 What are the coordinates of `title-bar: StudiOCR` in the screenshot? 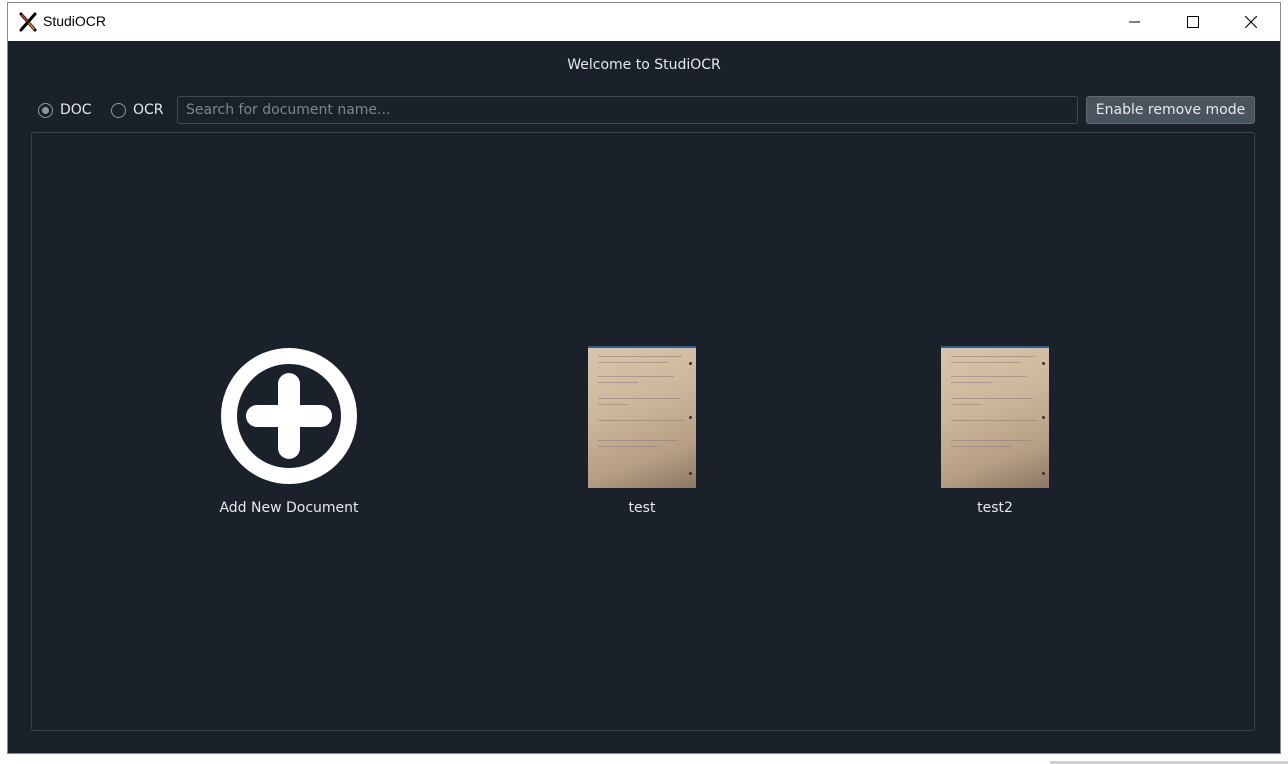 It's located at (644, 22).